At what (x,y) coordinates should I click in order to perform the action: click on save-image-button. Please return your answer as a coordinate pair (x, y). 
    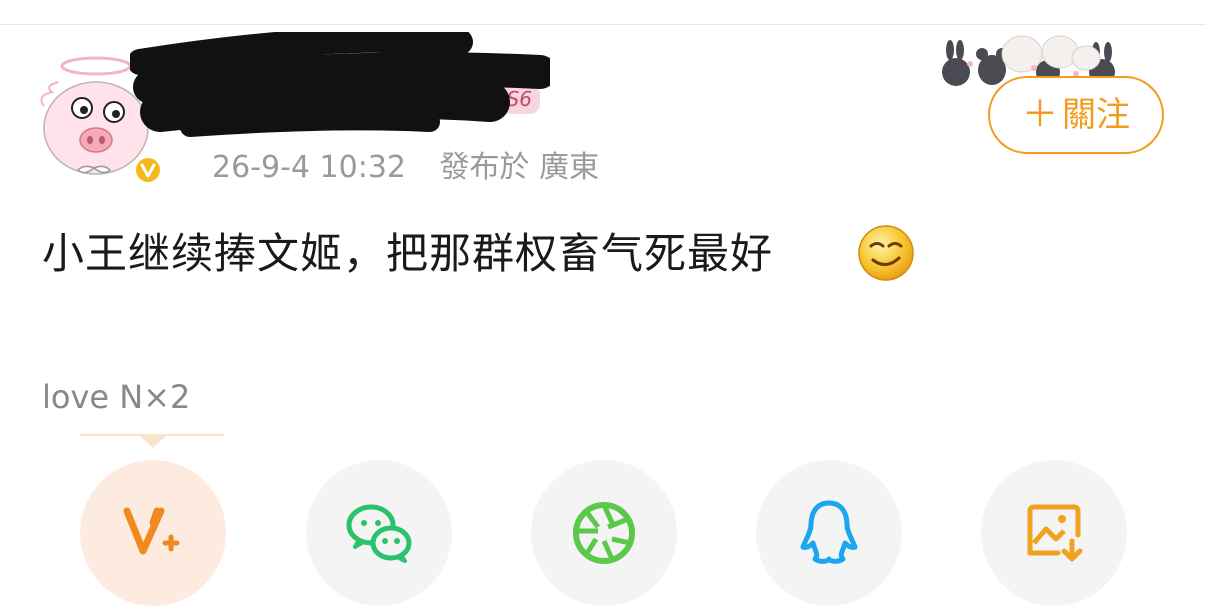
    Looking at the image, I should click on (1054, 533).